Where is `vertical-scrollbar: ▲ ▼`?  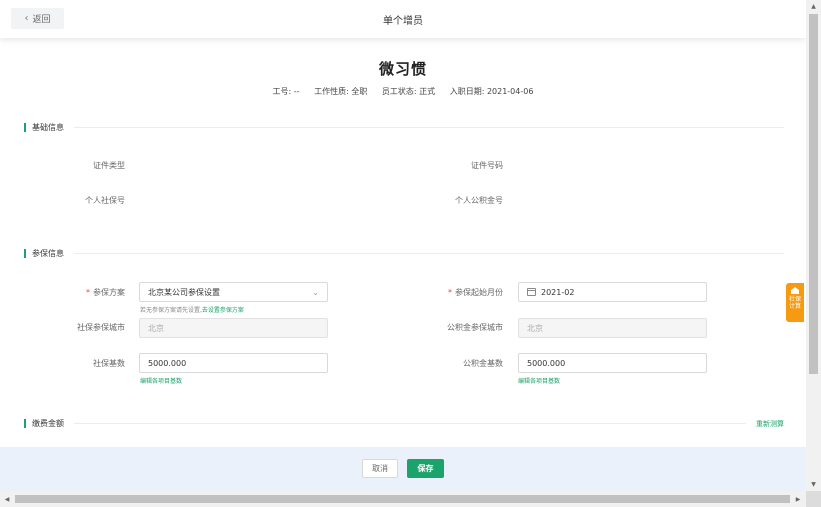 vertical-scrollbar: ▲ ▼ is located at coordinates (813, 245).